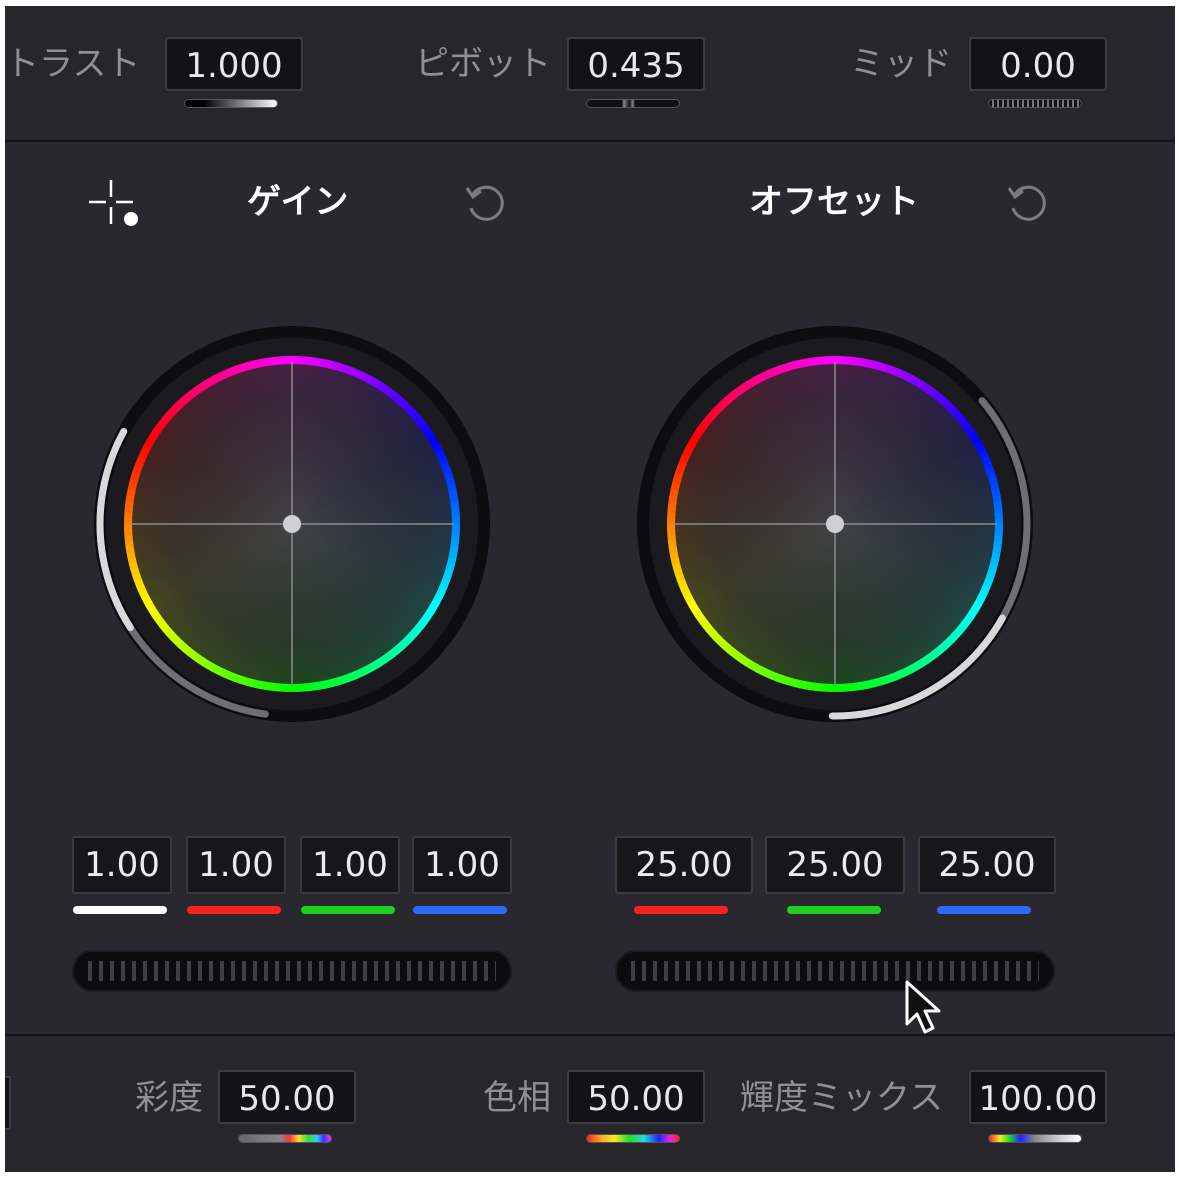 This screenshot has height=1180, width=1180. I want to click on offset-blue-value: 25.00, so click(987, 865).